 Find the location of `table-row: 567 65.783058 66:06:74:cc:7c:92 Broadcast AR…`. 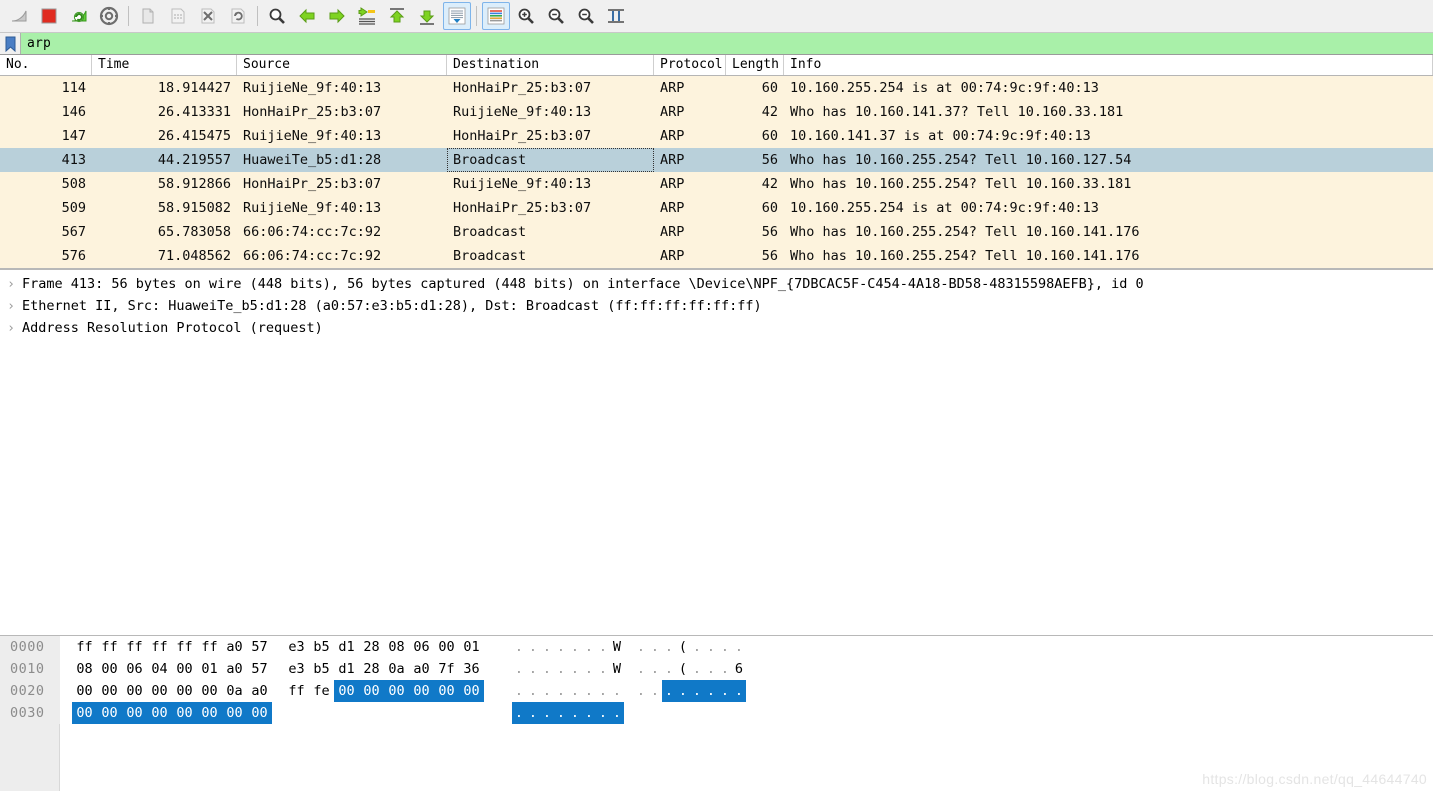

table-row: 567 65.783058 66:06:74:cc:7c:92 Broadcast AR… is located at coordinates (716, 232).